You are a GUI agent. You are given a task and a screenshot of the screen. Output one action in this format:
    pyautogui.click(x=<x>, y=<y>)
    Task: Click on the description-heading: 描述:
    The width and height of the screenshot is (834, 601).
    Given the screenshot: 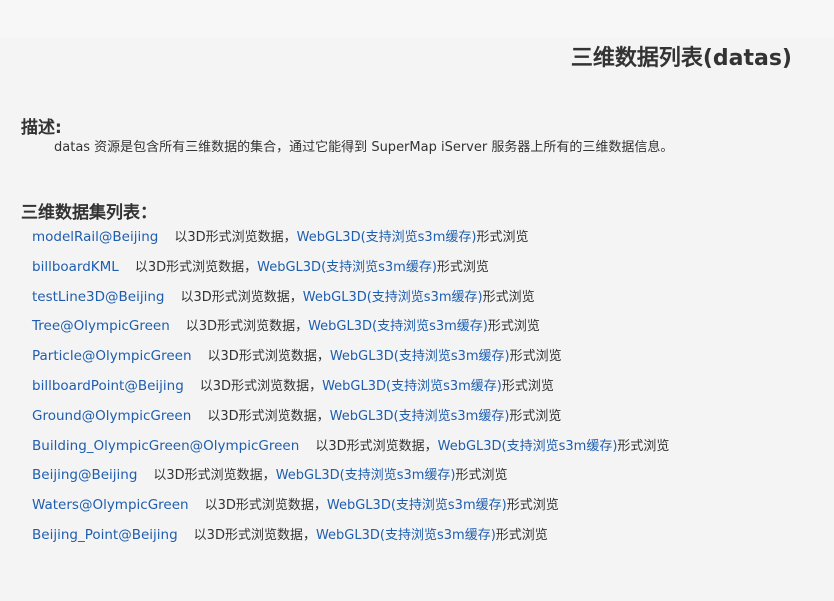 What is the action you would take?
    pyautogui.click(x=41, y=128)
    